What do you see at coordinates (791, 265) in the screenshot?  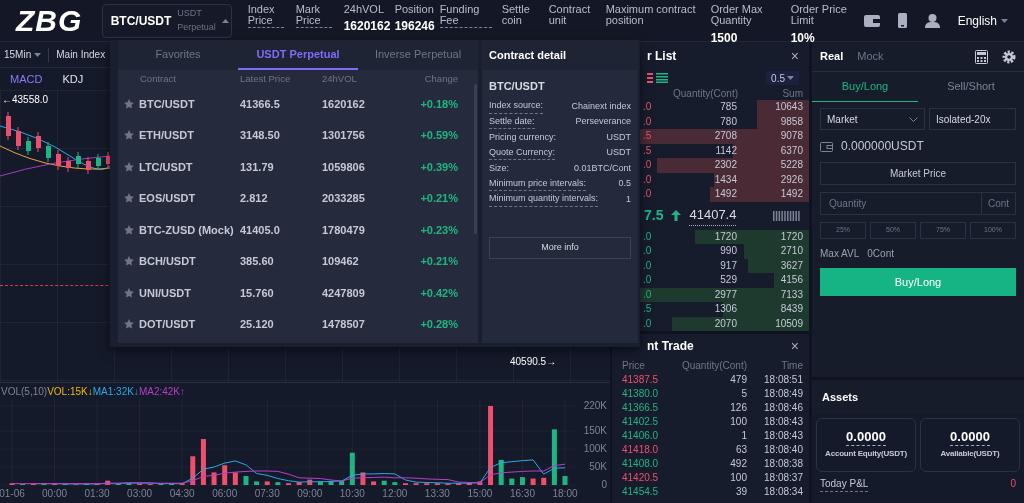 I see `sum-cell: 3627` at bounding box center [791, 265].